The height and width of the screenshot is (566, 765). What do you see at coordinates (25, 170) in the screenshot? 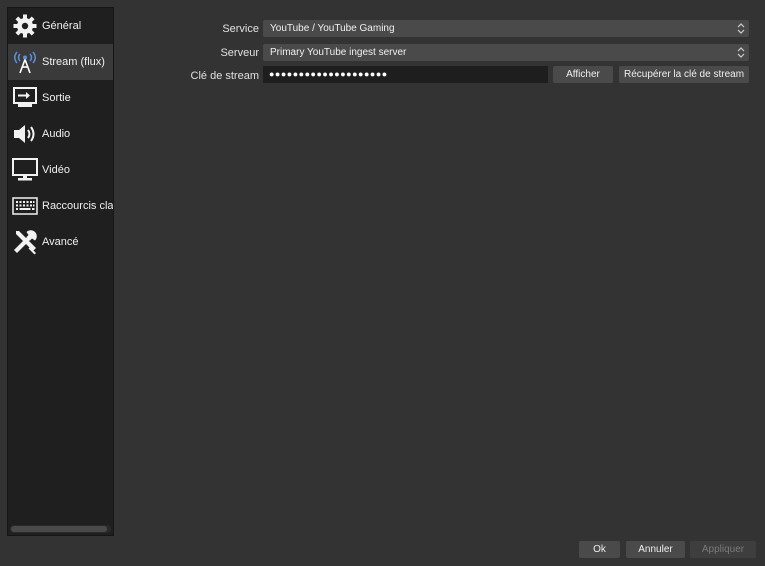
I see `monitor-icon` at bounding box center [25, 170].